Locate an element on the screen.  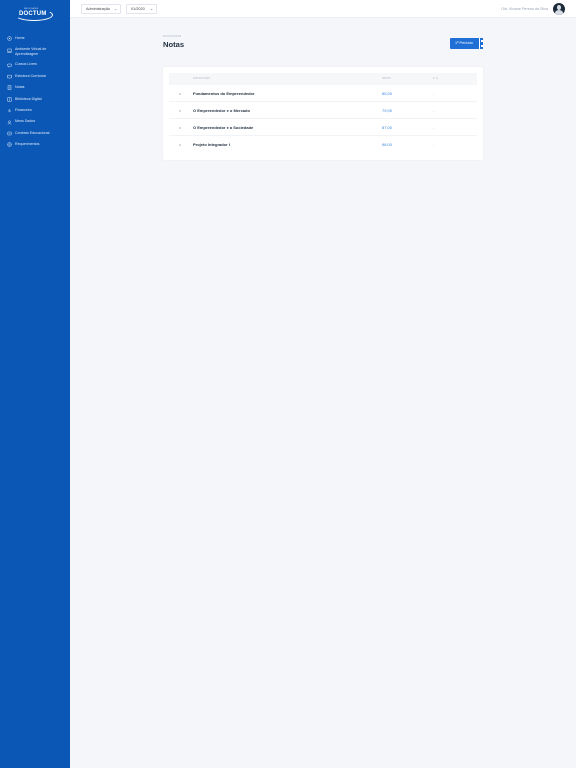
sidebar-item-label: Estrutura Curricular is located at coordinates (31, 75).